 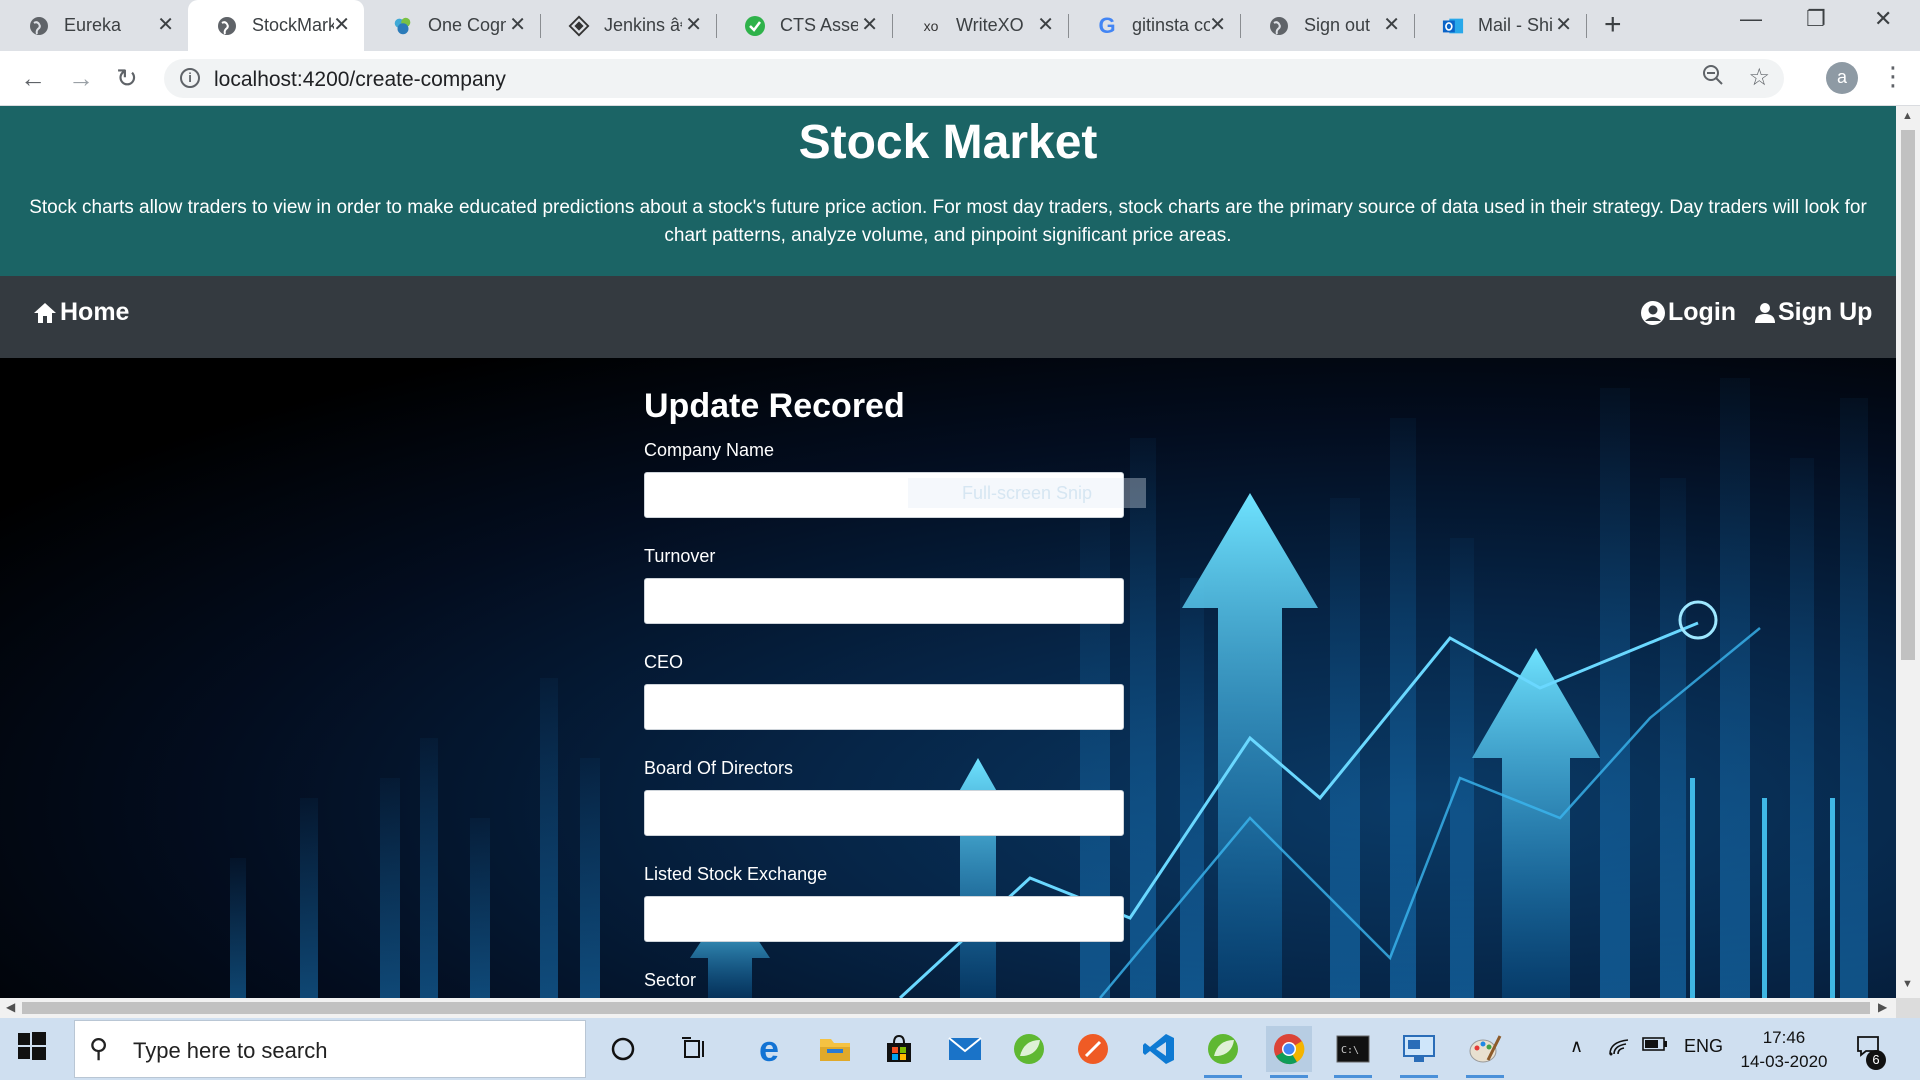 I want to click on turnover-input, so click(x=884, y=601).